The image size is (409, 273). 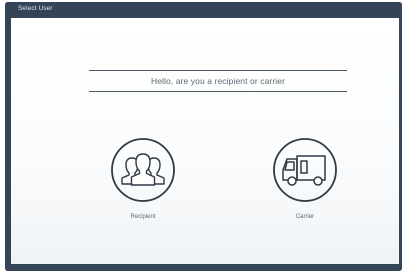 I want to click on prompt-text: Hello, are you a recipient or carrier, so click(x=218, y=81).